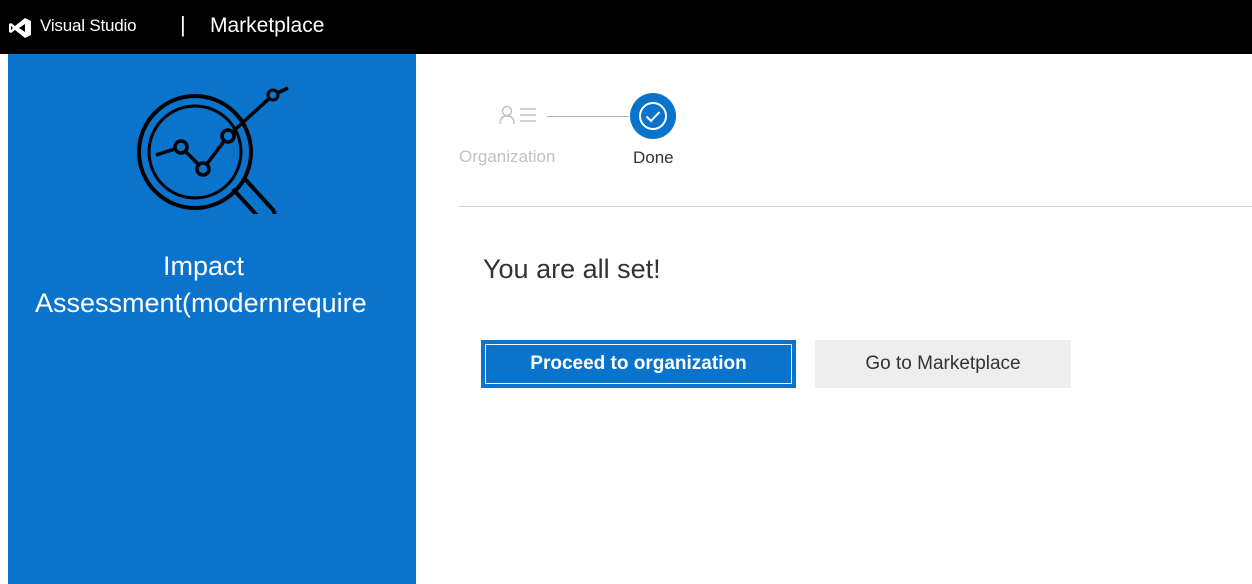  I want to click on extension-name-line1: Impact, so click(204, 266).